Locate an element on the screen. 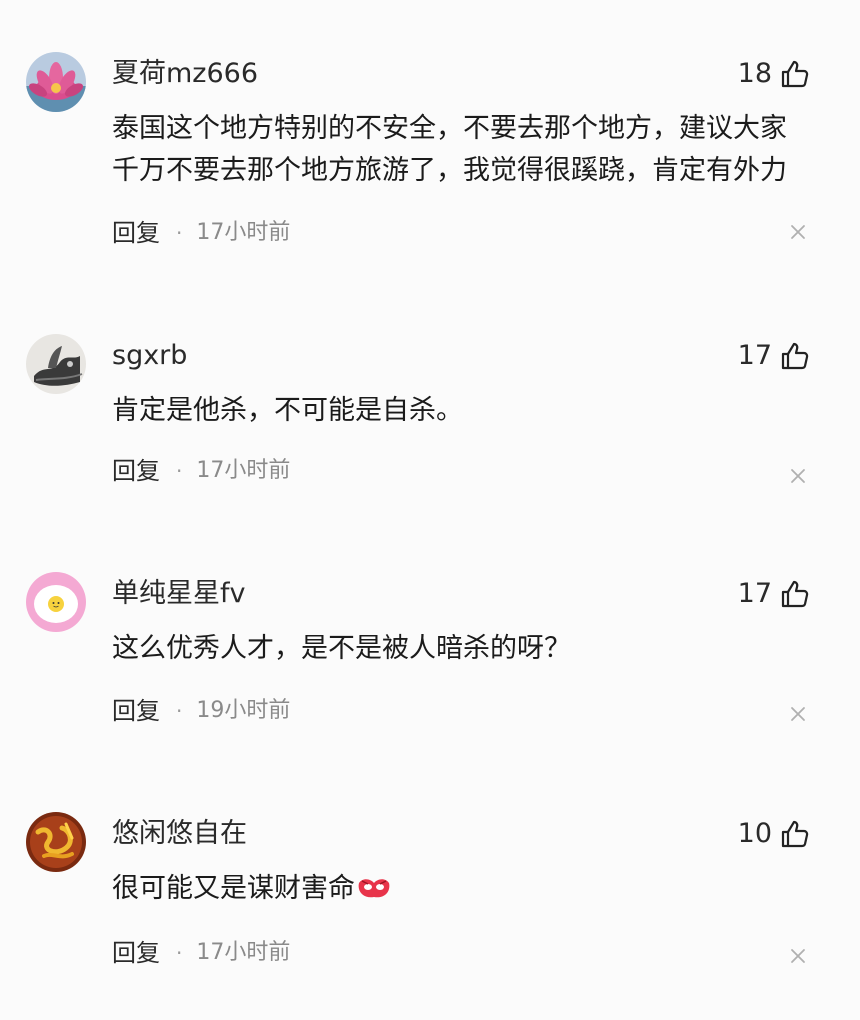 The image size is (860, 1020). egg-avatar-icon is located at coordinates (56, 602).